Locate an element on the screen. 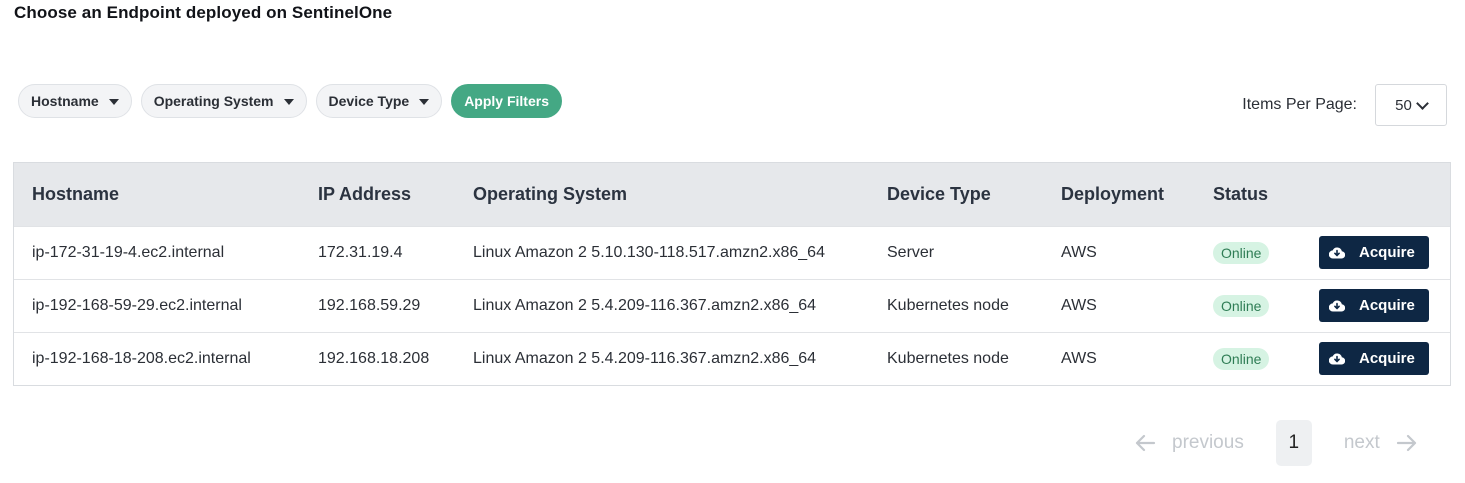  next-label: next is located at coordinates (1361, 442).